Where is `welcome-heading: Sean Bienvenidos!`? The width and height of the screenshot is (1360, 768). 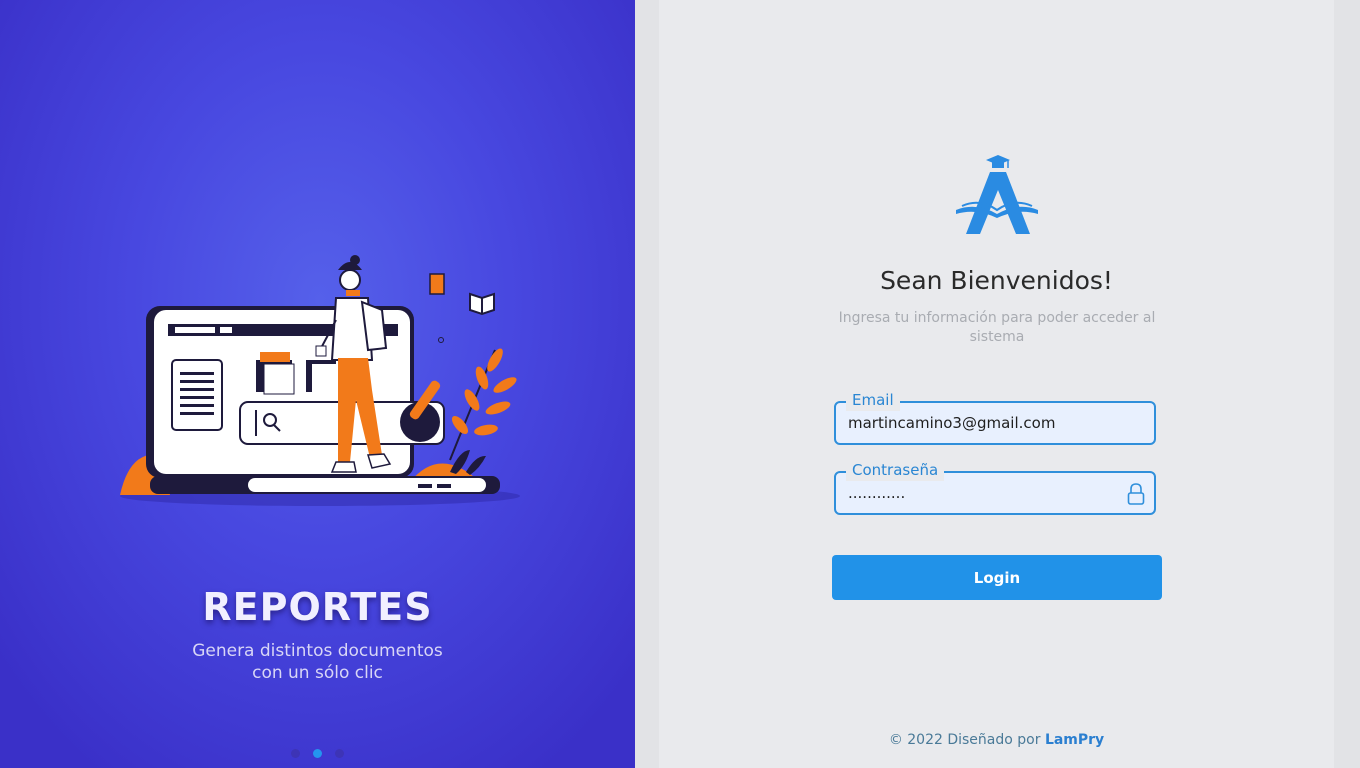
welcome-heading: Sean Bienvenidos! is located at coordinates (996, 280).